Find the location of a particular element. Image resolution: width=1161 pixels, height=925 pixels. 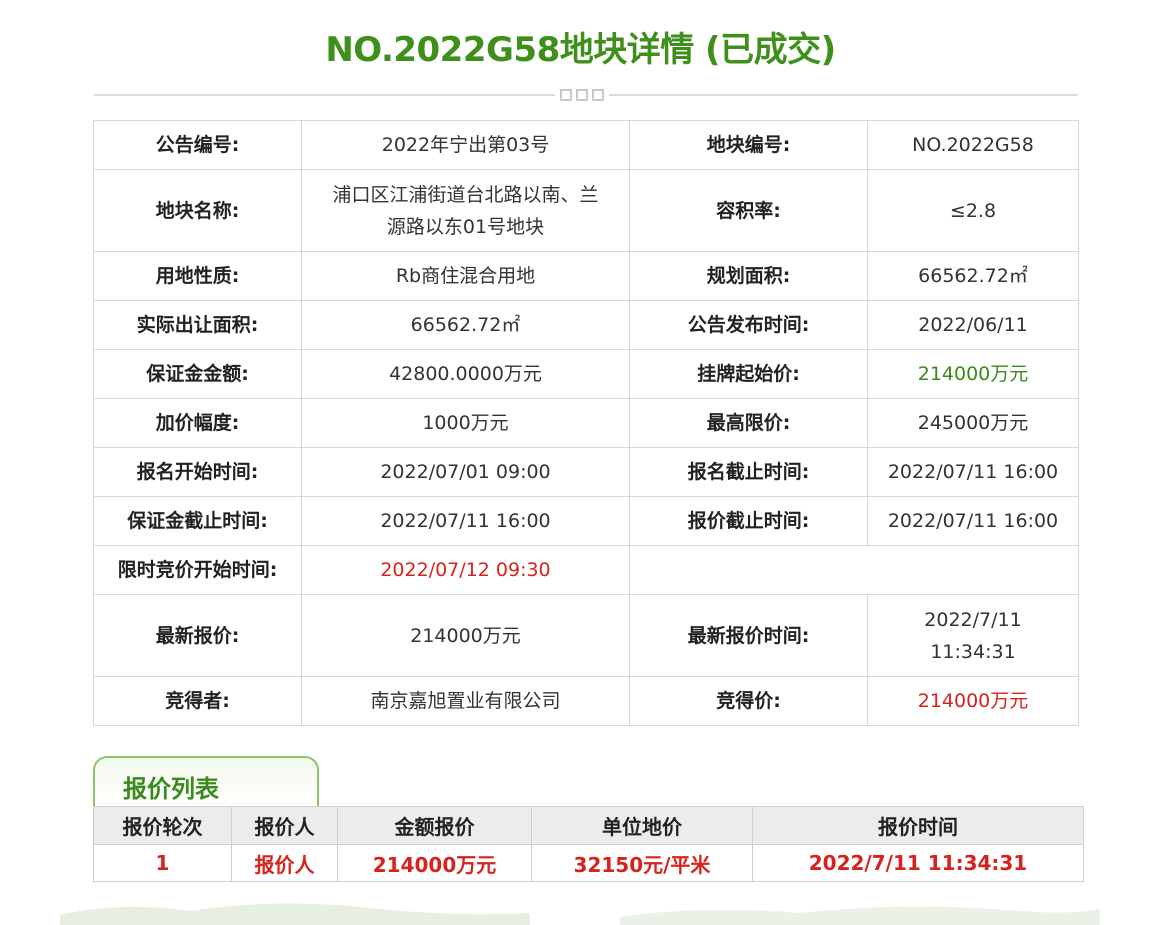

landscape-decoration is located at coordinates (580, 914).